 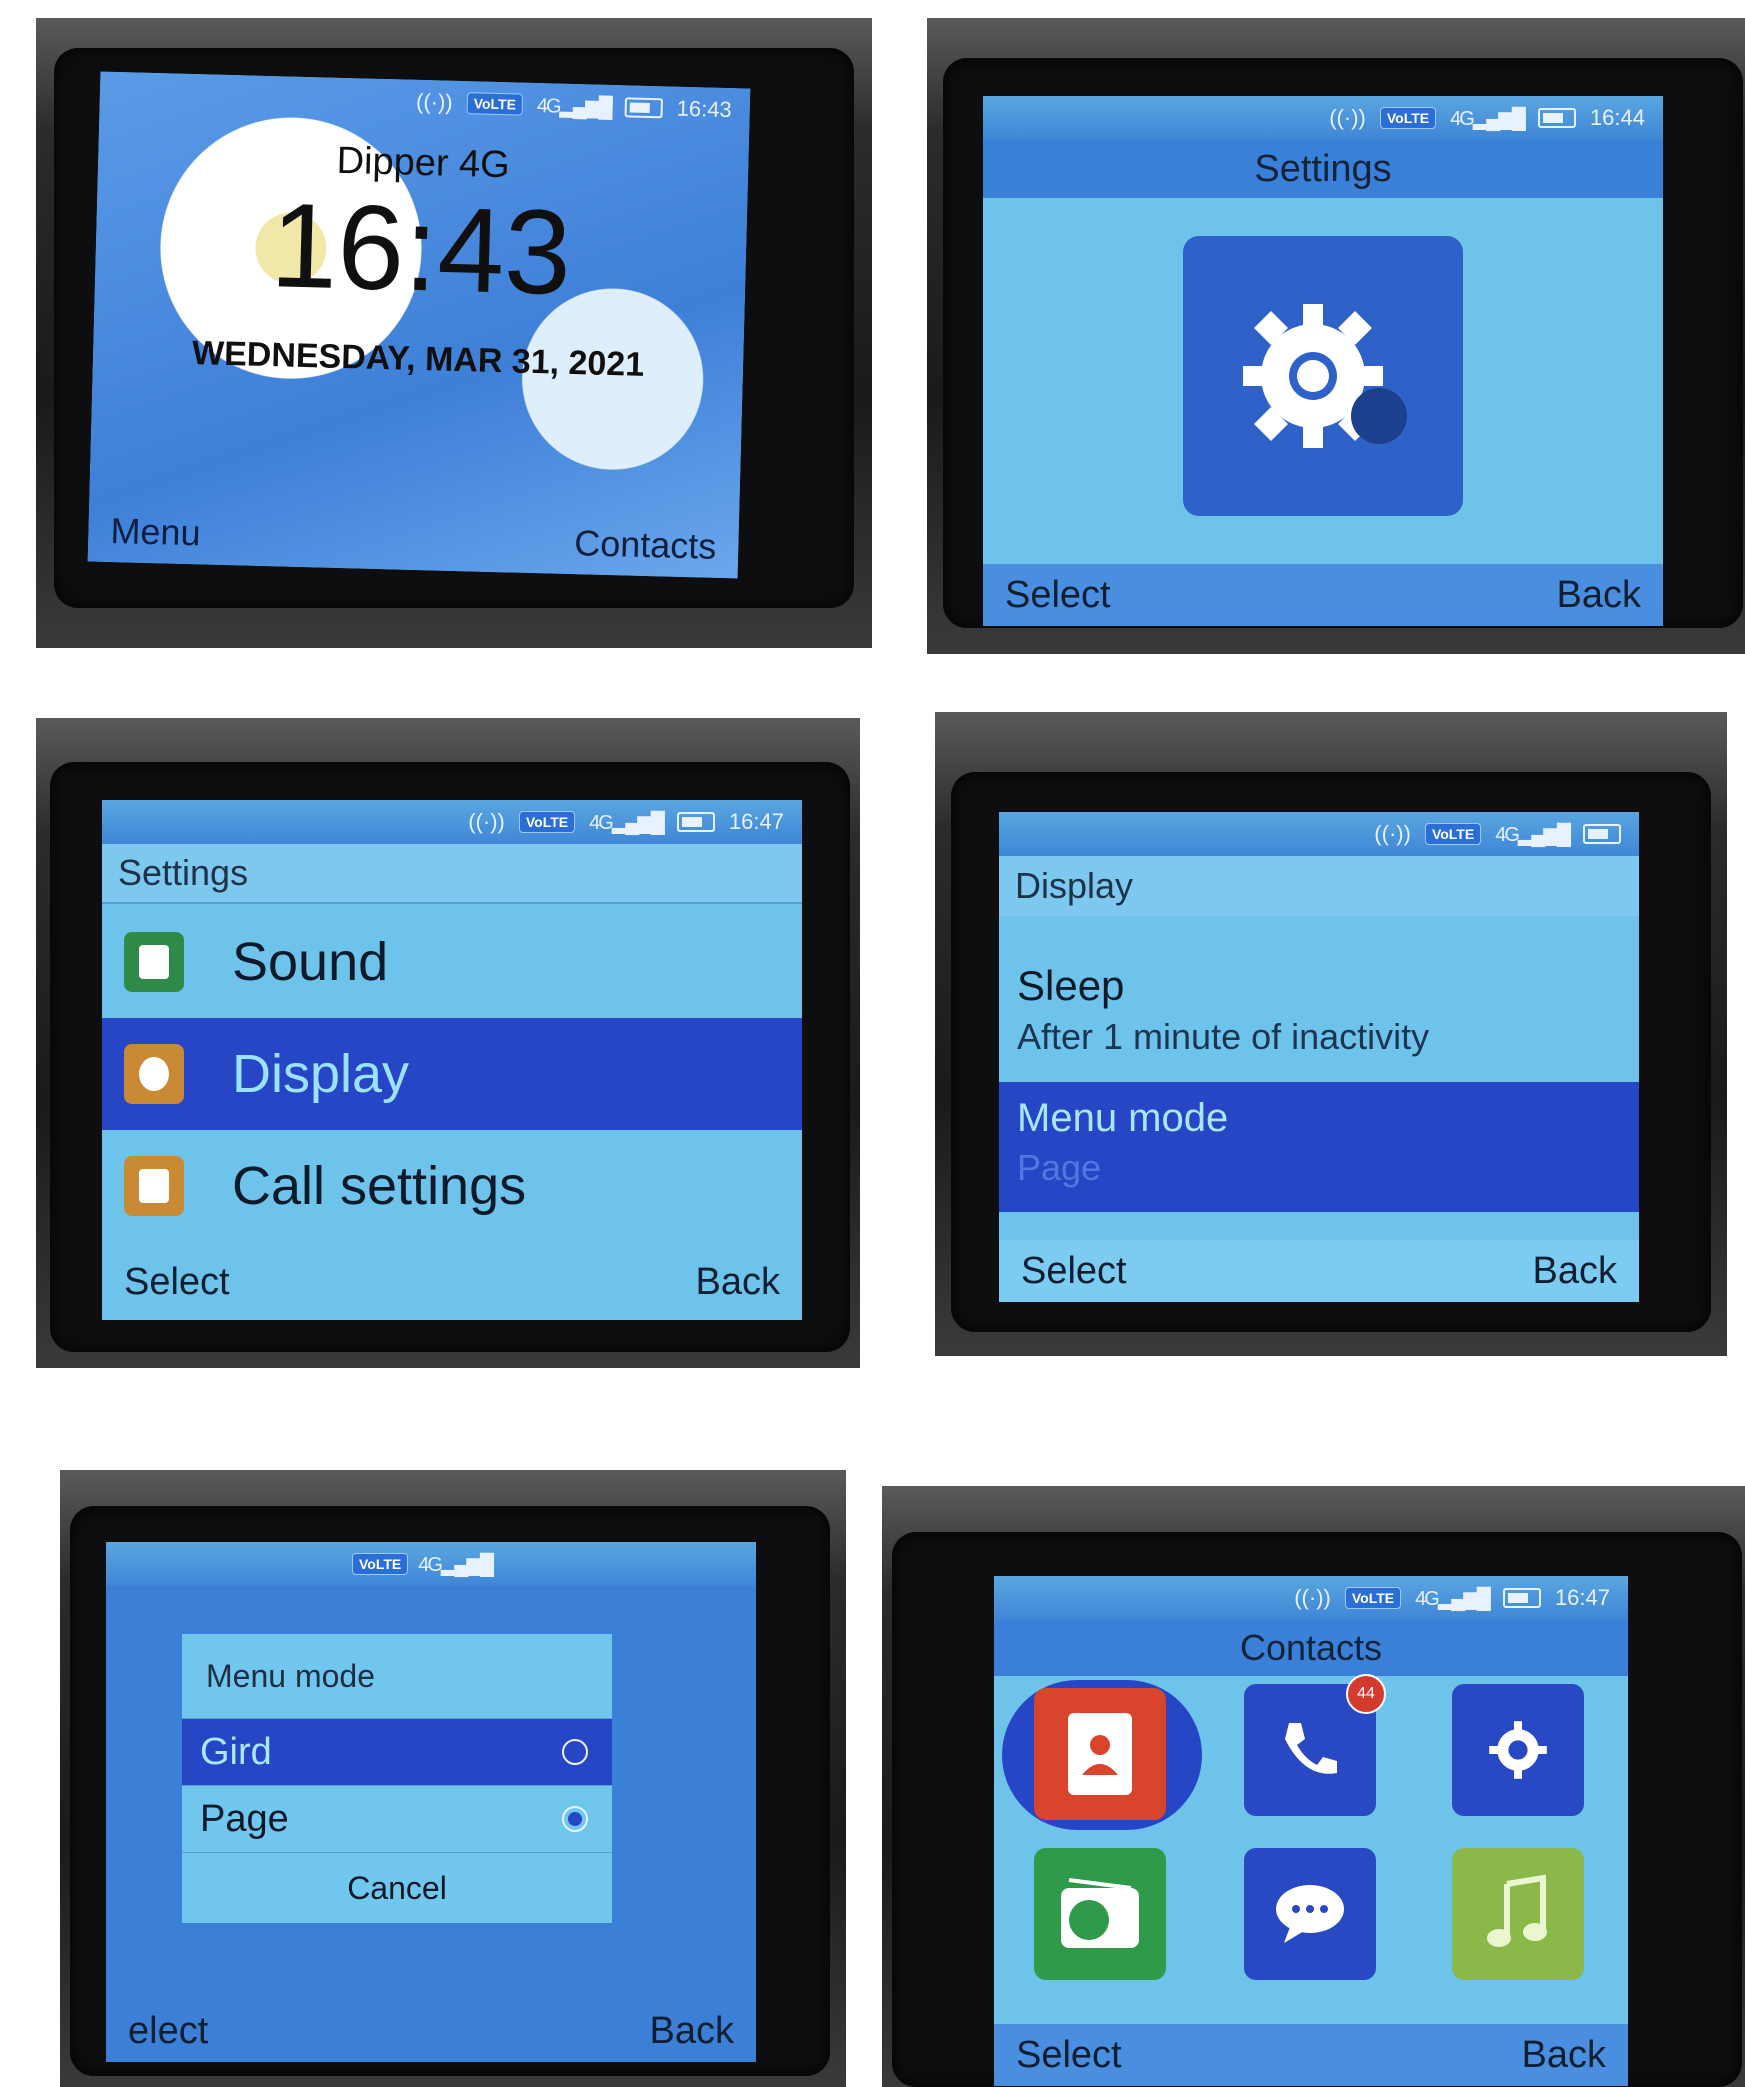 I want to click on select-softkey: elect, so click(x=168, y=2031).